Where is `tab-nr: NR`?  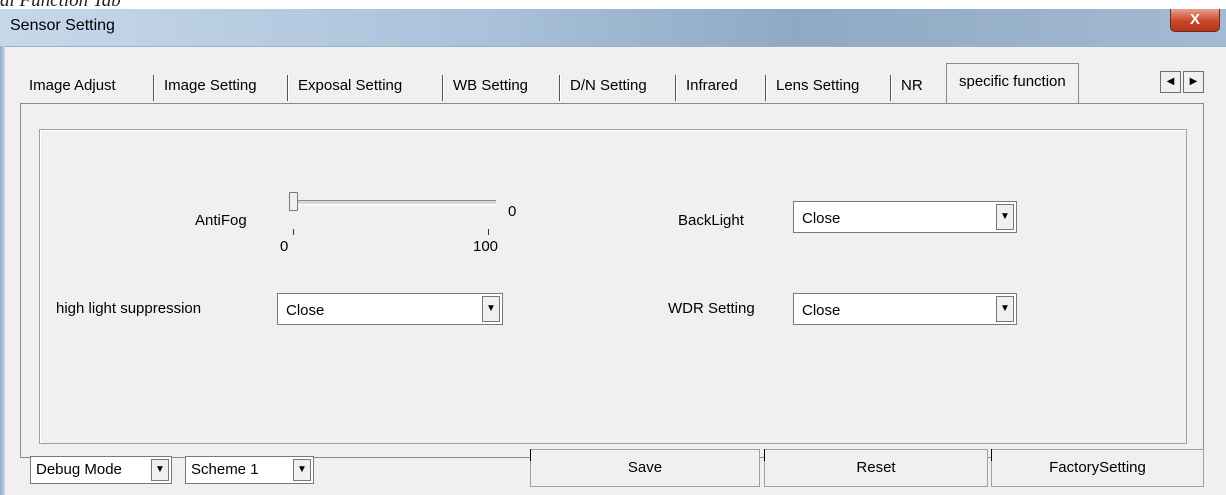 tab-nr: NR is located at coordinates (912, 86).